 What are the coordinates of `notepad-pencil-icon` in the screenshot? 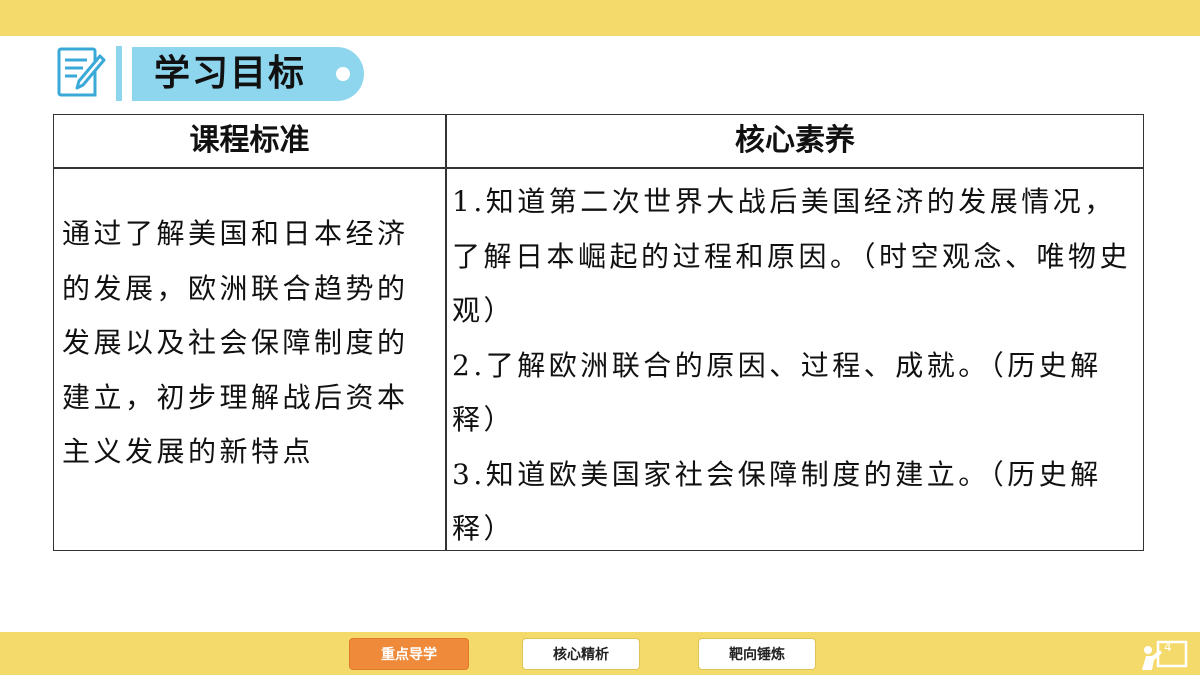 It's located at (81, 72).